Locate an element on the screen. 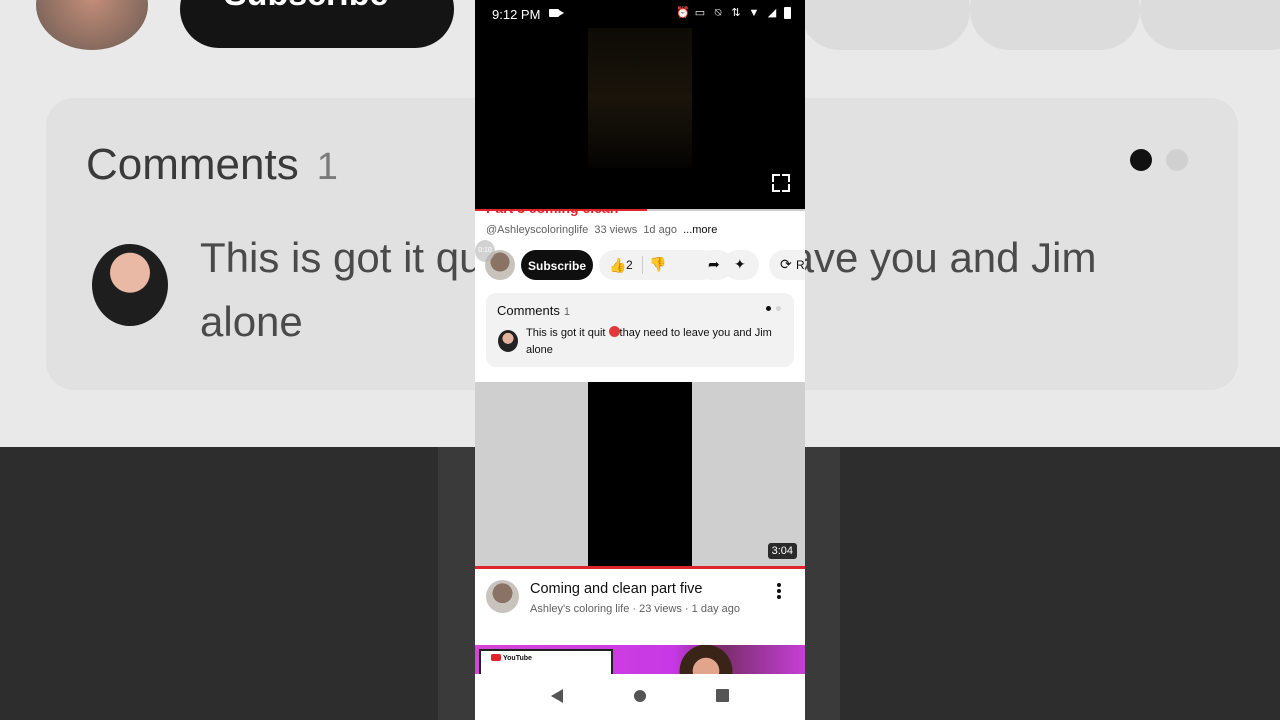 This screenshot has height=720, width=1280. thumbnail-person is located at coordinates (706, 659).